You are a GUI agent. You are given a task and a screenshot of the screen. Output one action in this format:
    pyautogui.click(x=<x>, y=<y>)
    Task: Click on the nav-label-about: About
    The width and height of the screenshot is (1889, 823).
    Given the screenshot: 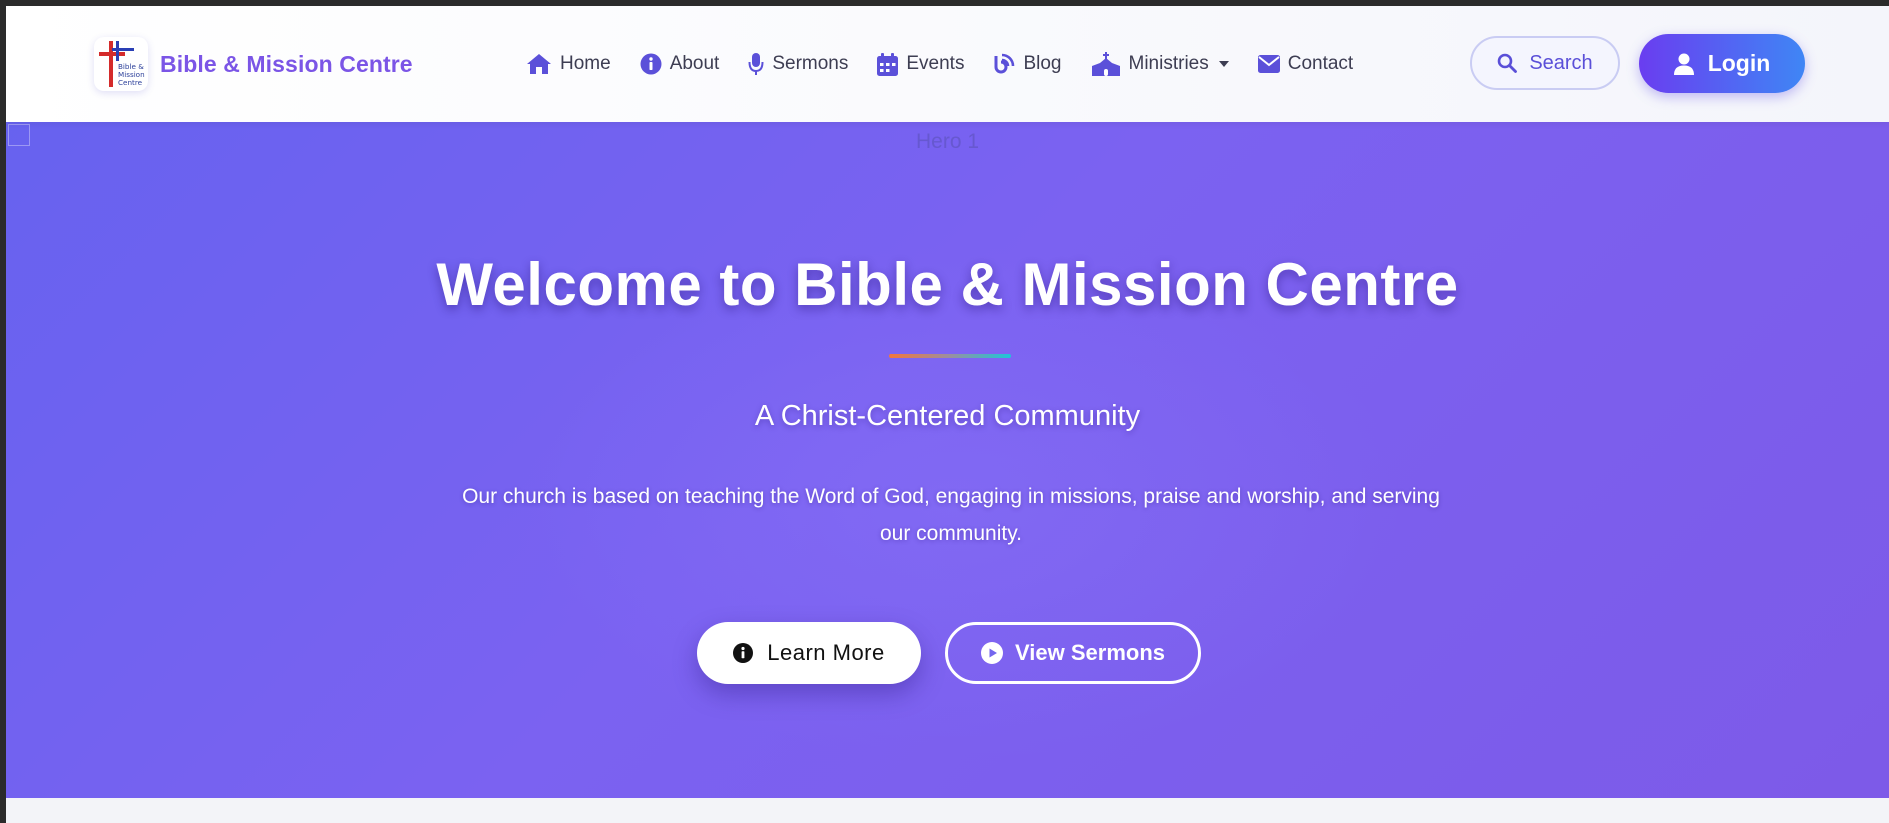 What is the action you would take?
    pyautogui.click(x=694, y=63)
    